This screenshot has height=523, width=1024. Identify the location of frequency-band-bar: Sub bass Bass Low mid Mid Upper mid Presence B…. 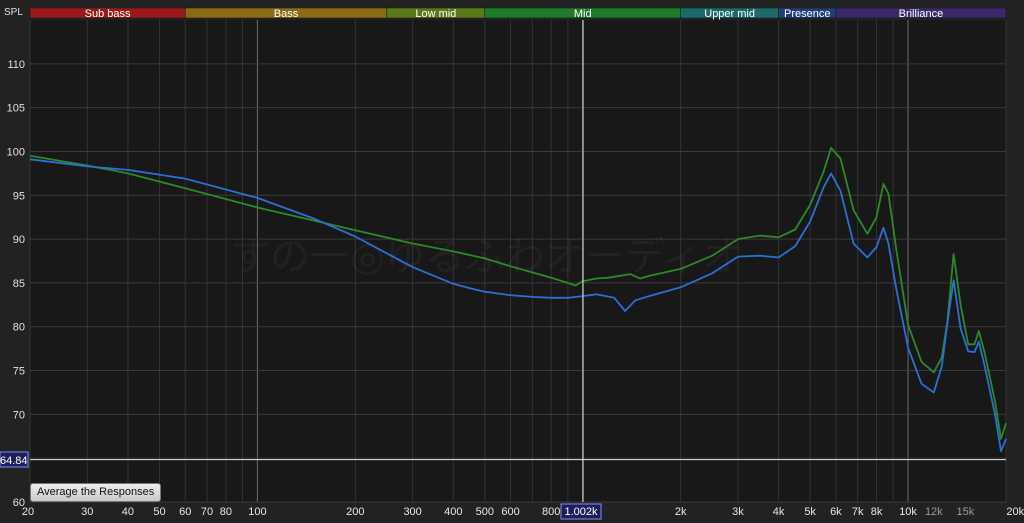
(518, 13).